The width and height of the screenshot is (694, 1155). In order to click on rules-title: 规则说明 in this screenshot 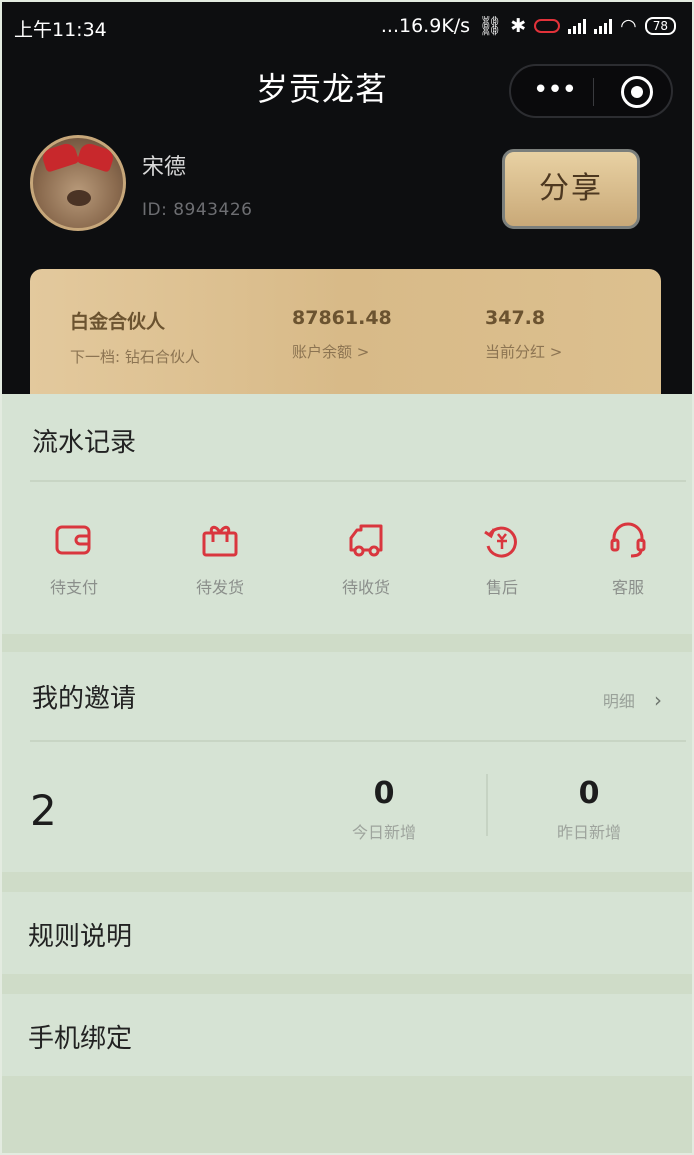, I will do `click(80, 937)`.